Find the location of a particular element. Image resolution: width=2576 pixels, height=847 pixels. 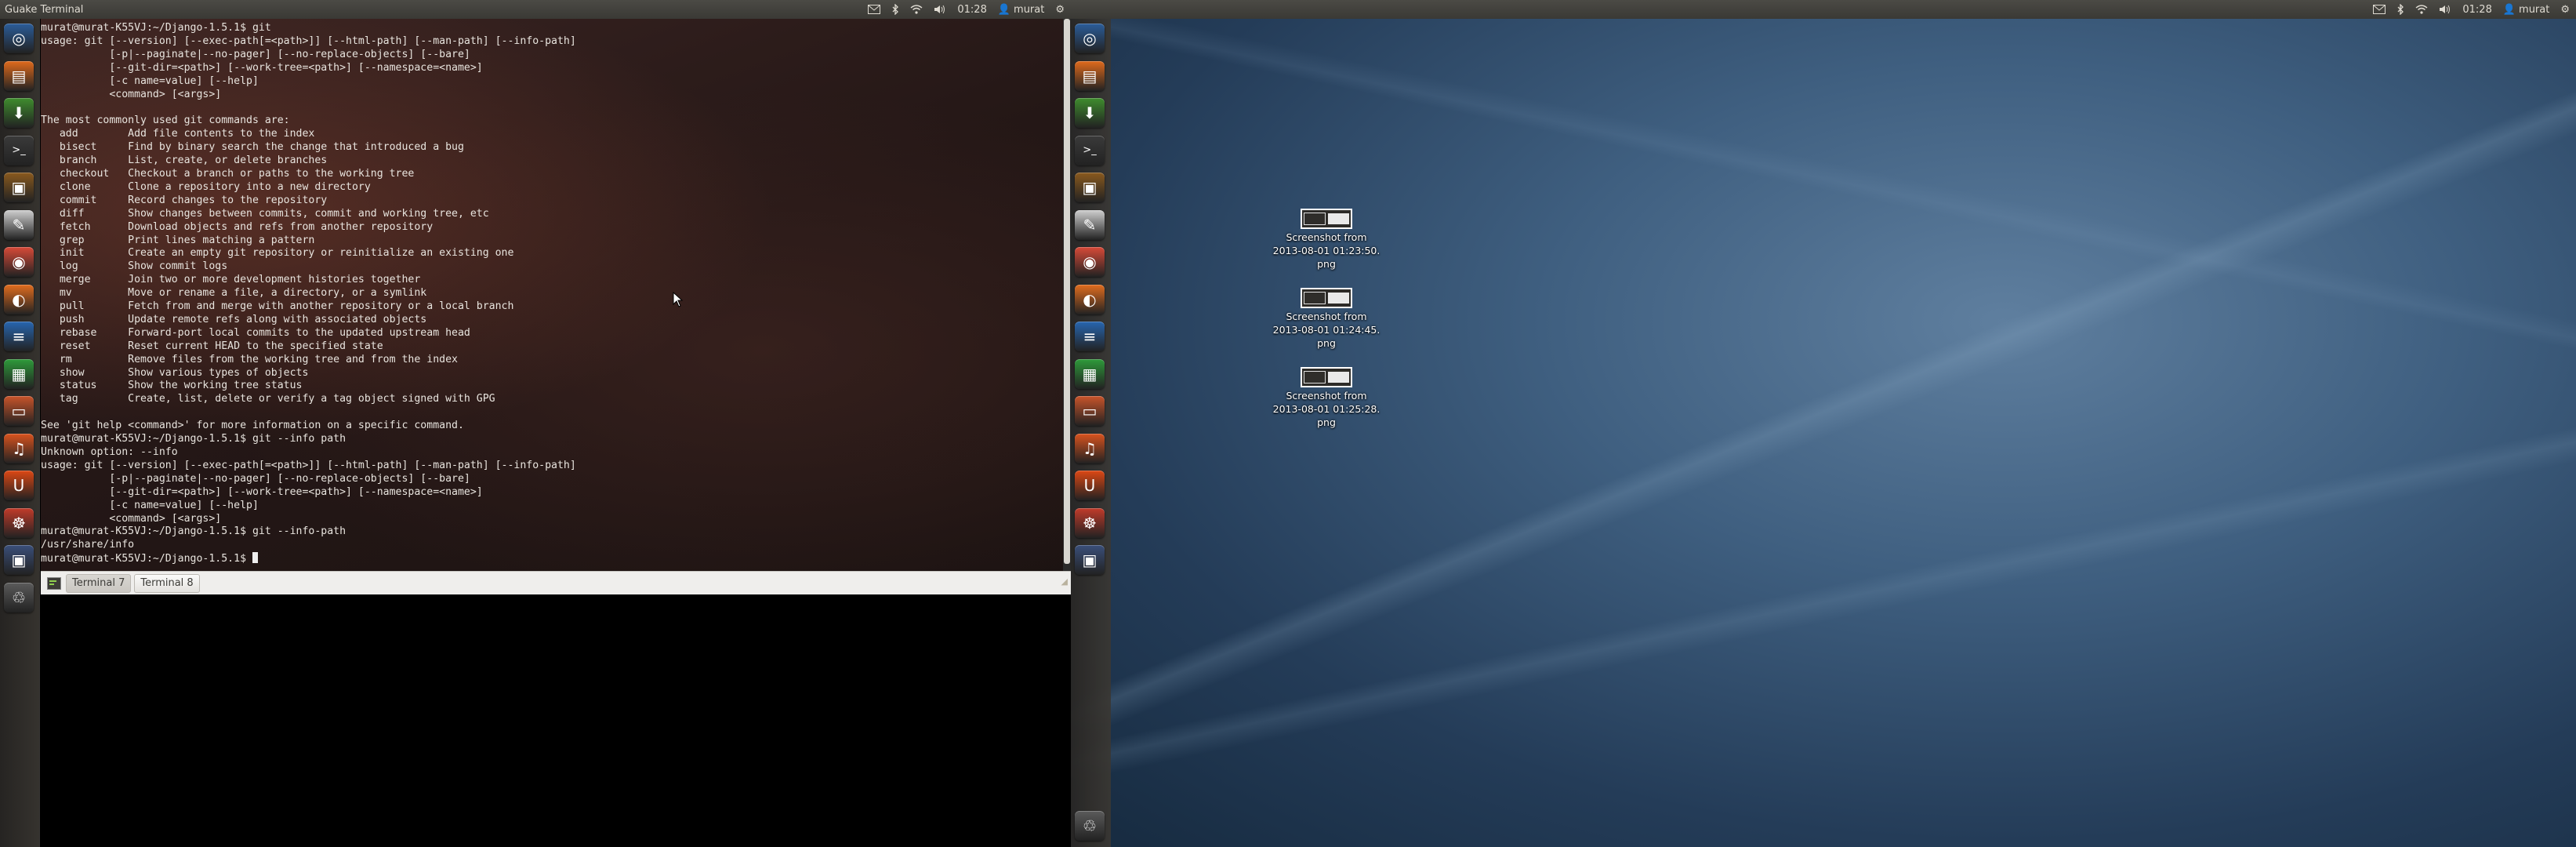

desktop-file-label: 2013-08-01 01:23:50. is located at coordinates (1326, 250).